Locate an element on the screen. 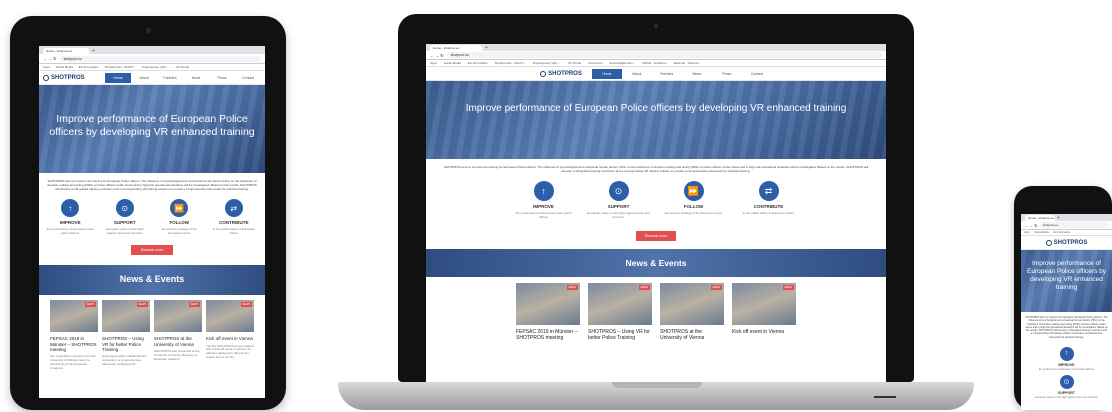 The image size is (1112, 412). logo-text: SHOTPROS is located at coordinates (565, 73).